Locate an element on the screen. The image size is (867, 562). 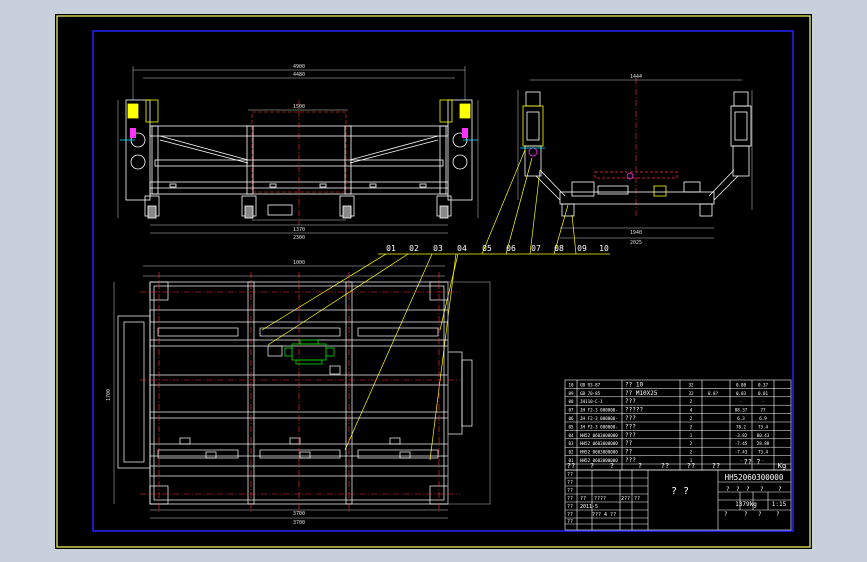
bom-cell-no: 03 is located at coordinates (571, 443).